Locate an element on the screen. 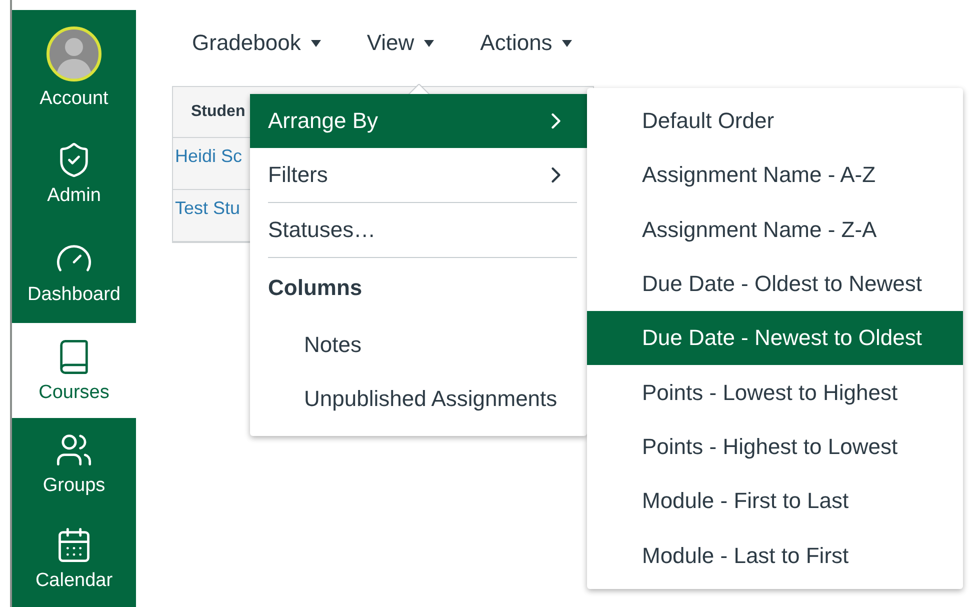 The height and width of the screenshot is (607, 976). menu-item: Module - Last to First is located at coordinates (775, 555).